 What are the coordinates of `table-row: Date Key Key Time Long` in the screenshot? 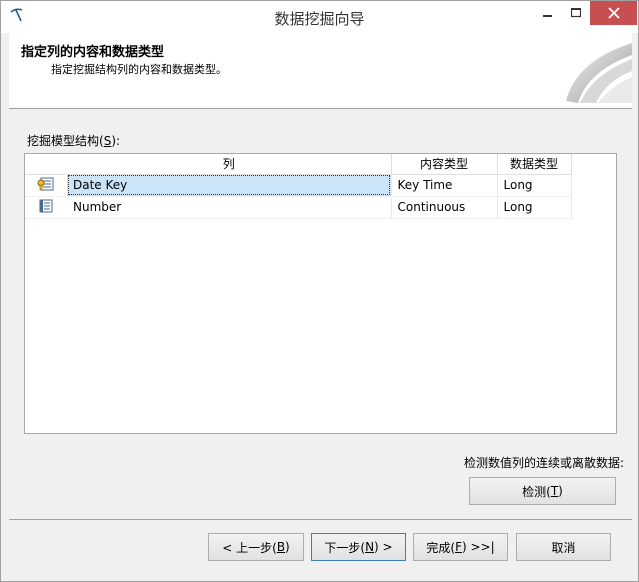 It's located at (298, 185).